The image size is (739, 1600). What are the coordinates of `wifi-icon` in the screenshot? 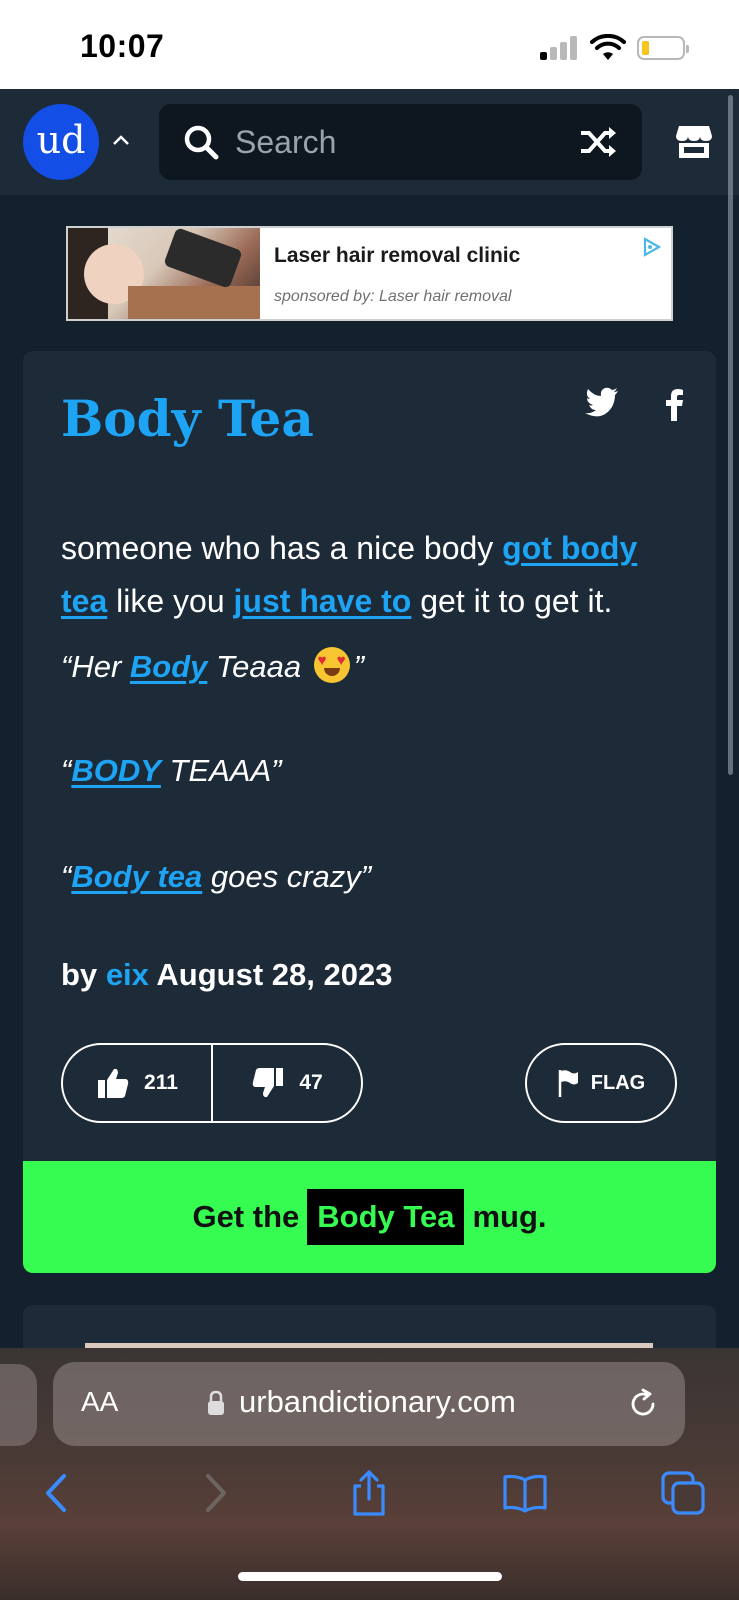 It's located at (608, 47).